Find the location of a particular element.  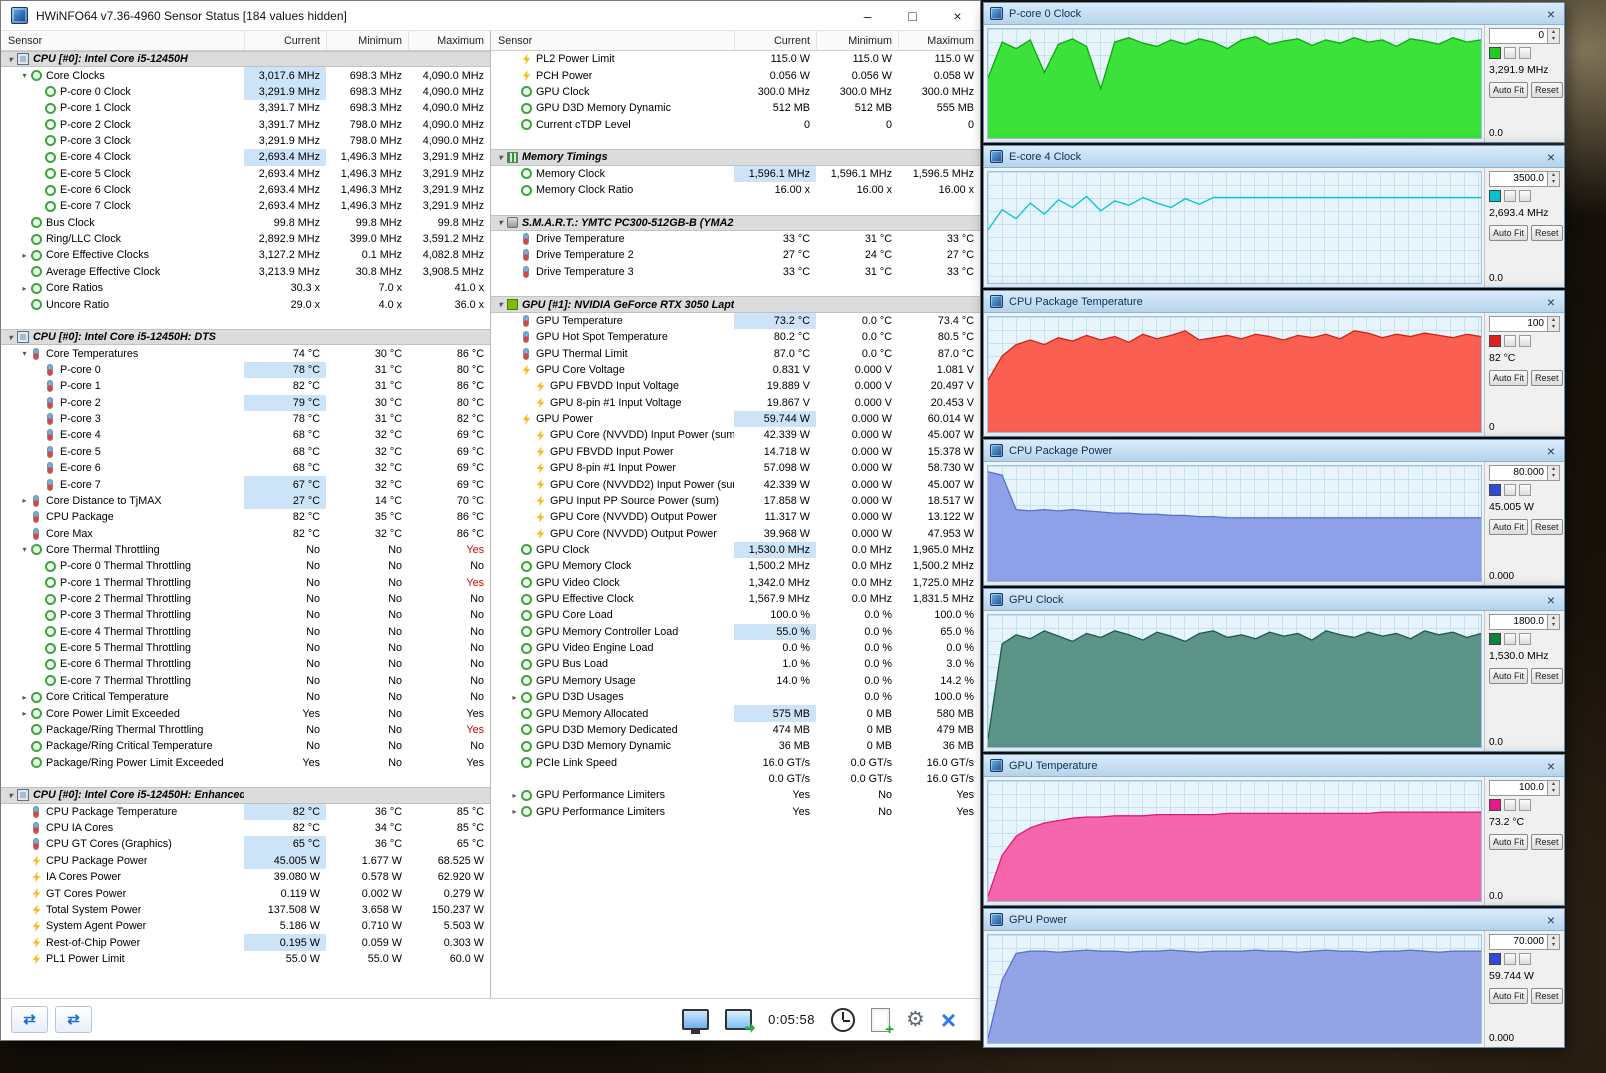

sensor-row: ▸ GPU D3D Usages 0.0 % 100.0 % is located at coordinates (735, 697).